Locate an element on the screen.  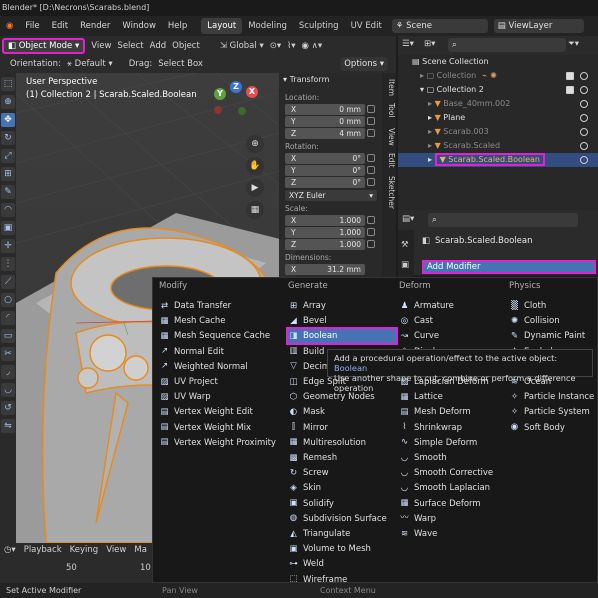
modifier-vertex-weight-mix: ▤ Vertex Weight Mix is located at coordinates (221, 428).